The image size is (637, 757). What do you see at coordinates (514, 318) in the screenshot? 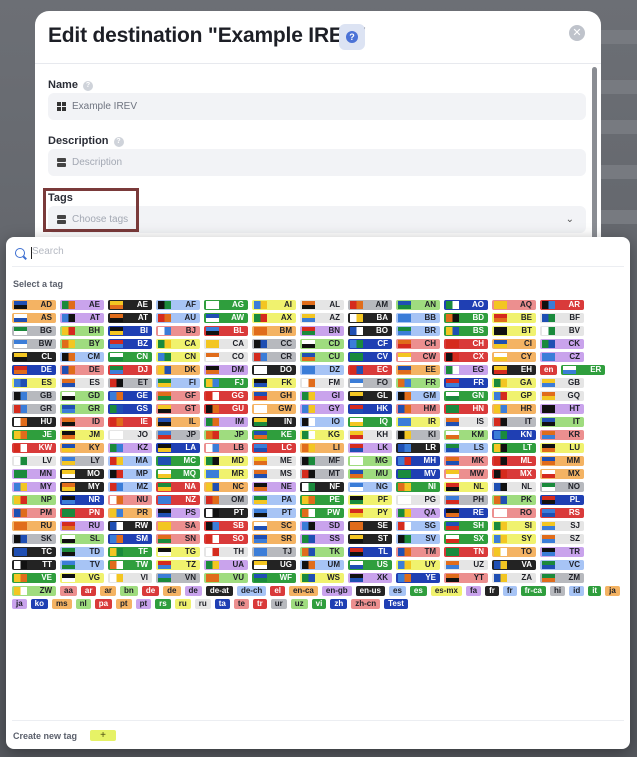
I see `tag-chip: BE` at bounding box center [514, 318].